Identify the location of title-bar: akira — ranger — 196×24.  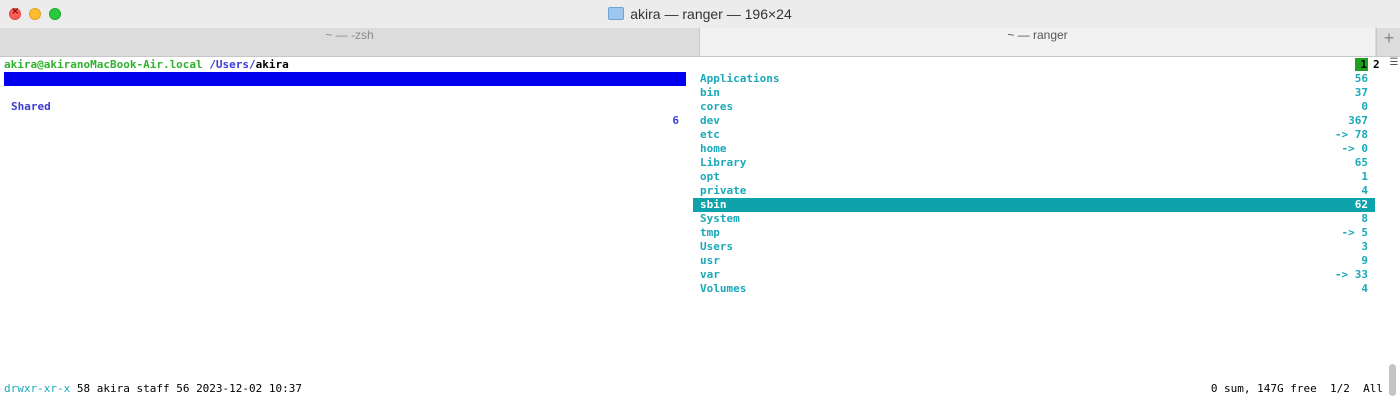
(700, 14).